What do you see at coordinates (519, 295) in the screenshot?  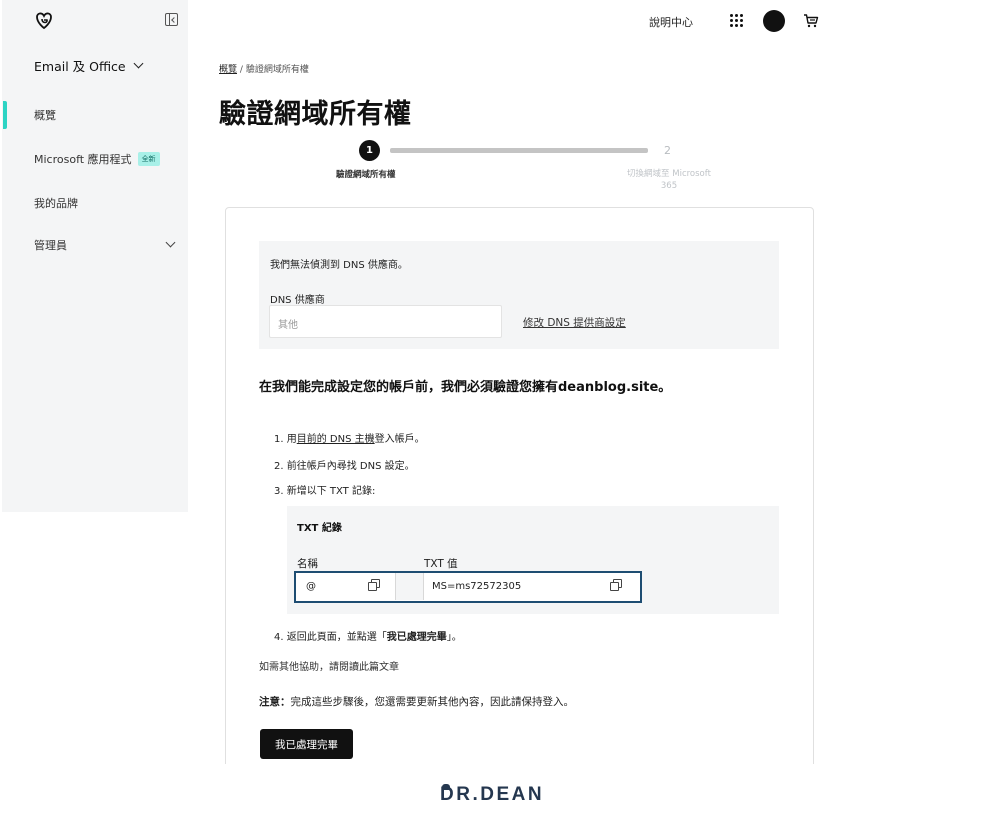 I see `dns-provider-panel: 我們無法偵測到 DNS 供應商。 DNS 供應商 其他 修改 DNS 提供商設定` at bounding box center [519, 295].